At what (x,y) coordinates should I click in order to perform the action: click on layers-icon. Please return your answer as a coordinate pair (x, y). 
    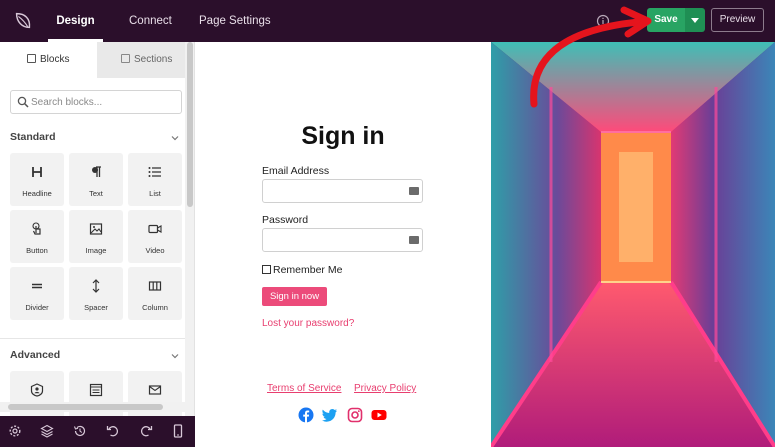
    Looking at the image, I should click on (47, 431).